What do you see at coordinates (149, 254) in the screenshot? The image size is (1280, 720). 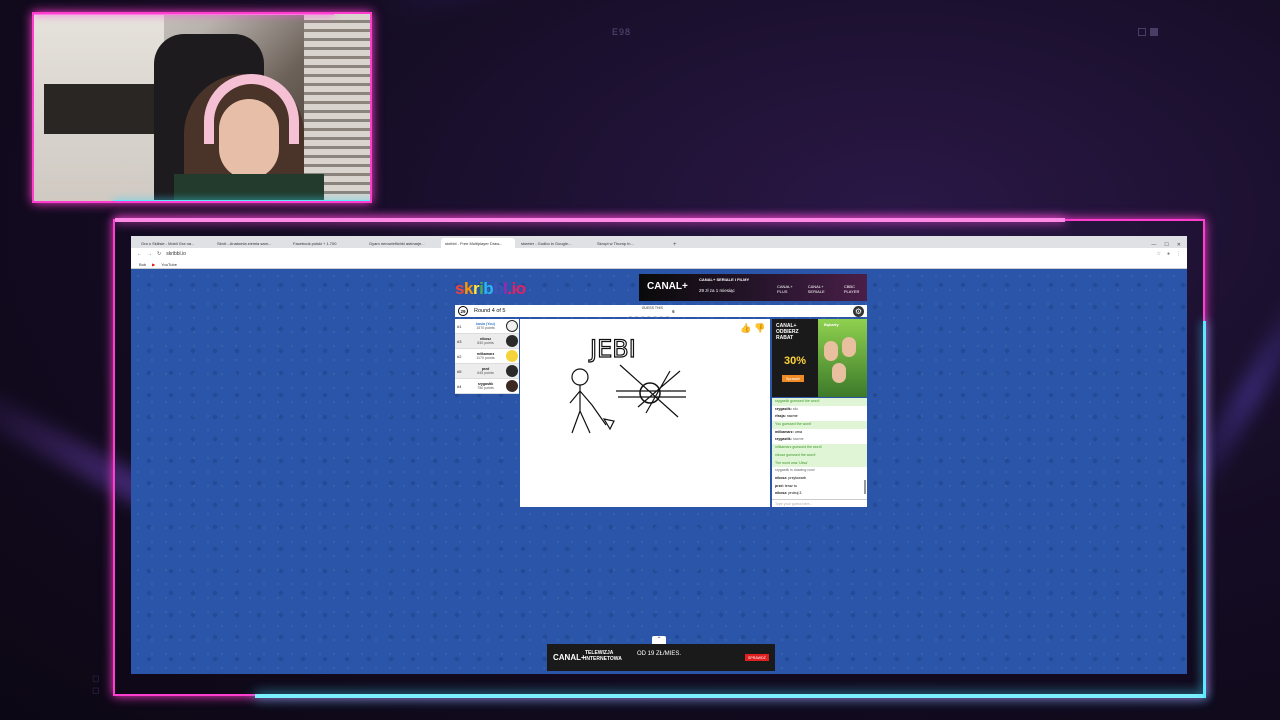 I see `forward-icon: →` at bounding box center [149, 254].